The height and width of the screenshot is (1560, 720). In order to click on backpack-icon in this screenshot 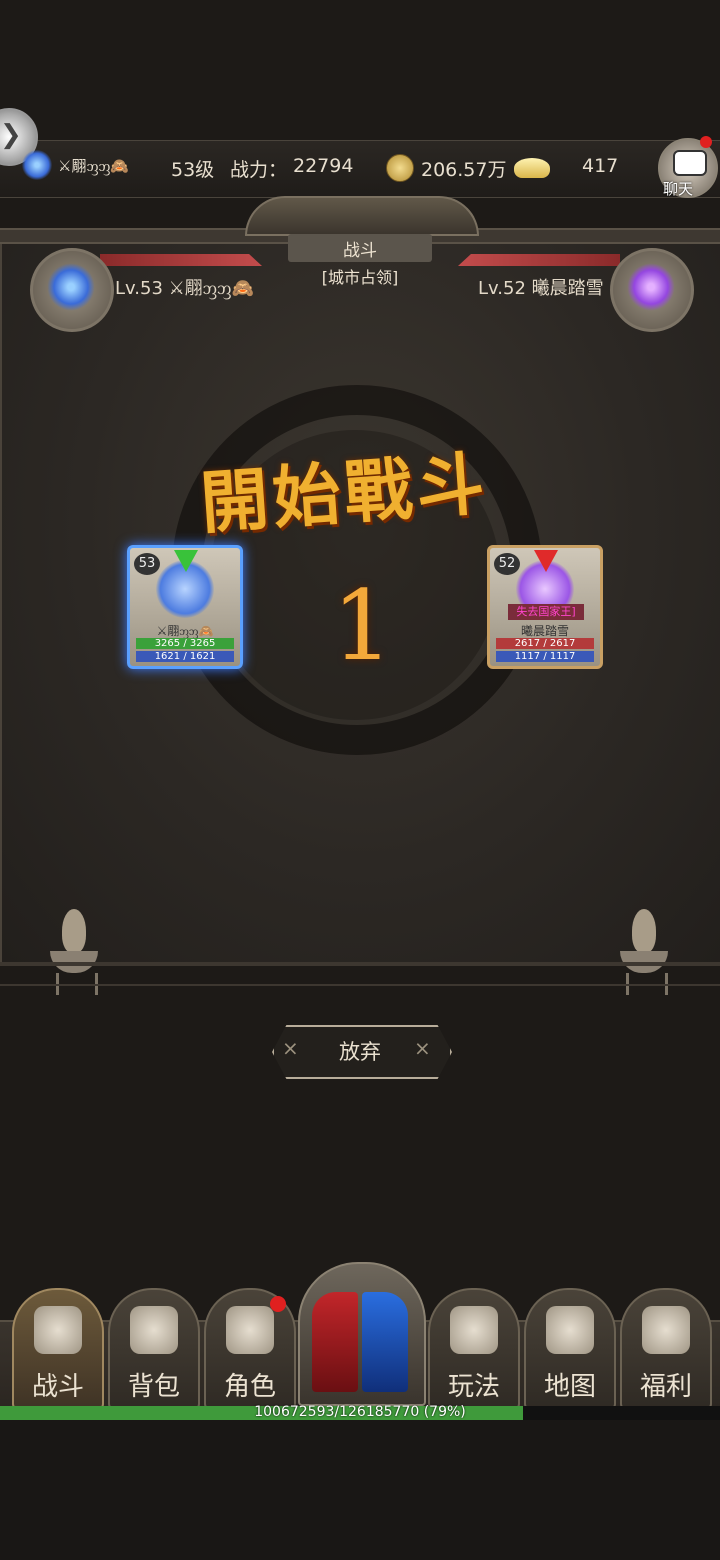, I will do `click(154, 1330)`.